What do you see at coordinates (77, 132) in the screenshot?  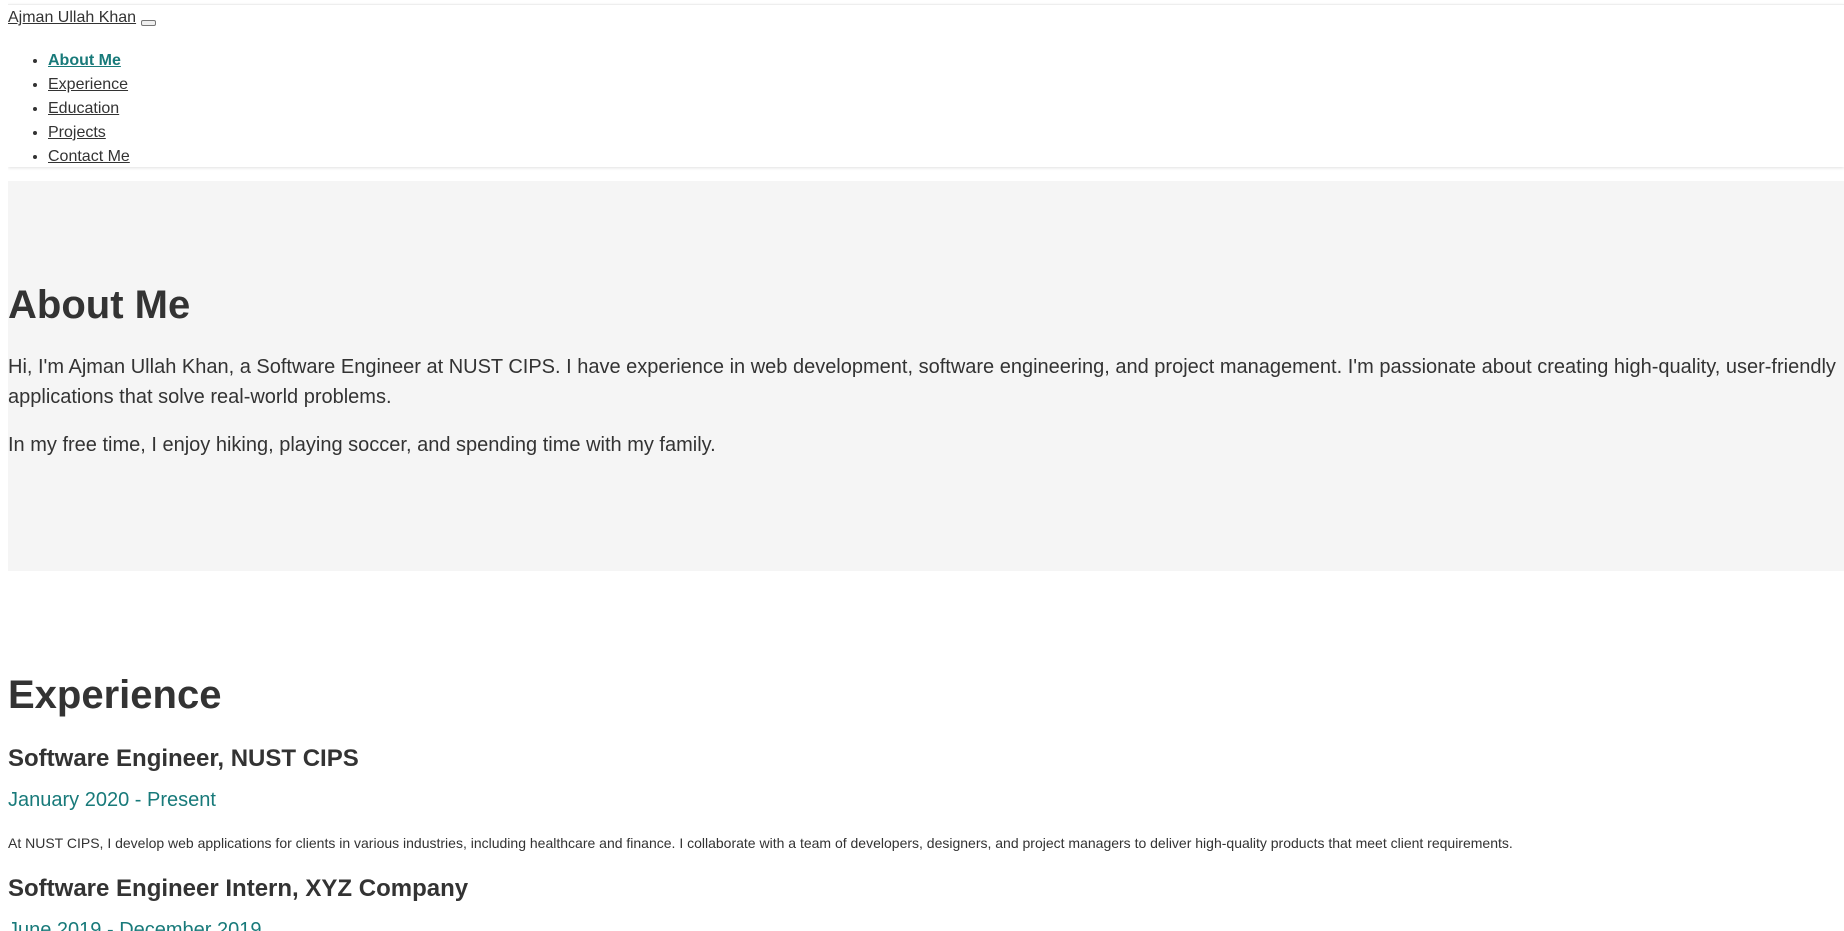 I see `nav-link-projects: Projects` at bounding box center [77, 132].